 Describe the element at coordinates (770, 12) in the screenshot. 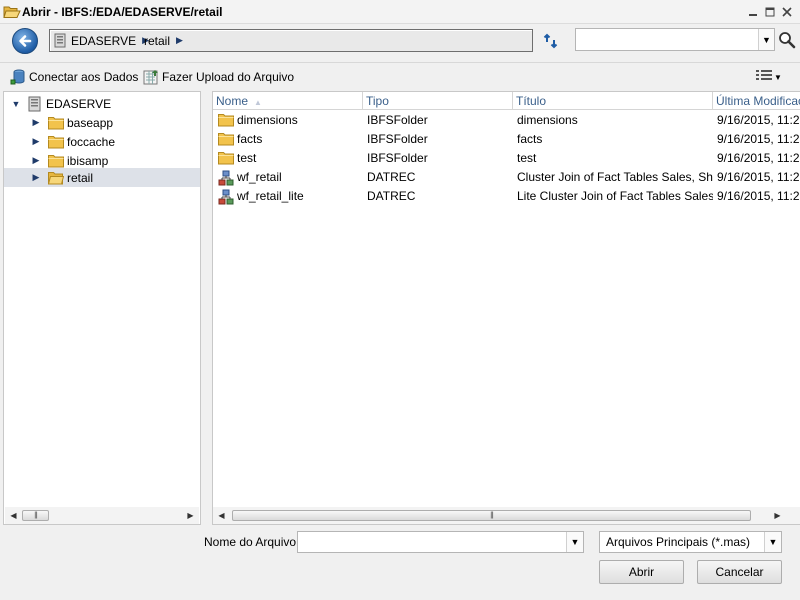

I see `maximize-icon` at that location.